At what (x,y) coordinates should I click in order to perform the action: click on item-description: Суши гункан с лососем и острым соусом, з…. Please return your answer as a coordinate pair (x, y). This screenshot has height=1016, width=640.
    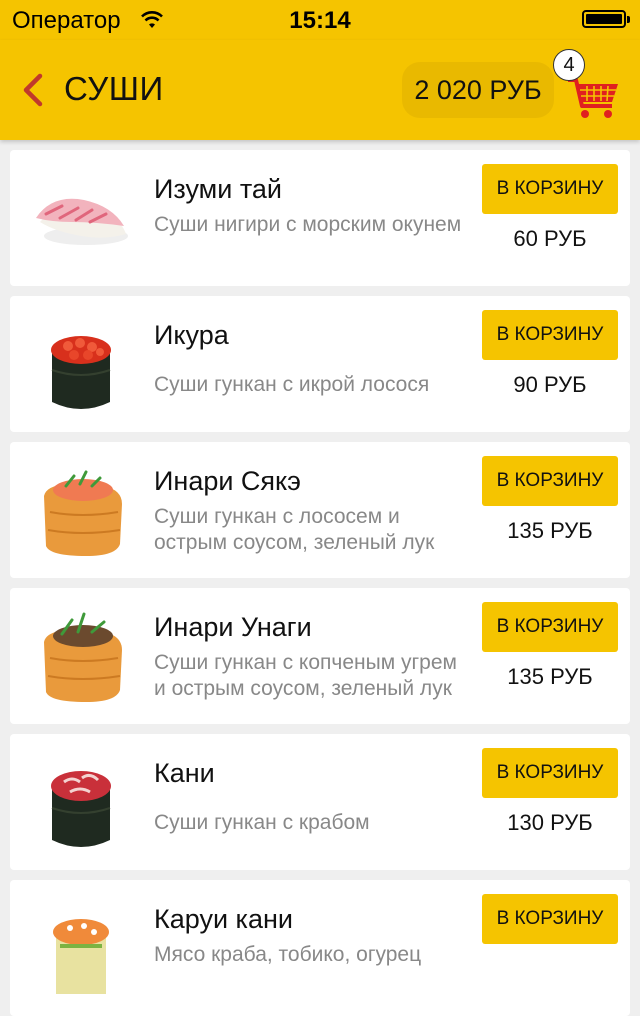
    Looking at the image, I should click on (294, 529).